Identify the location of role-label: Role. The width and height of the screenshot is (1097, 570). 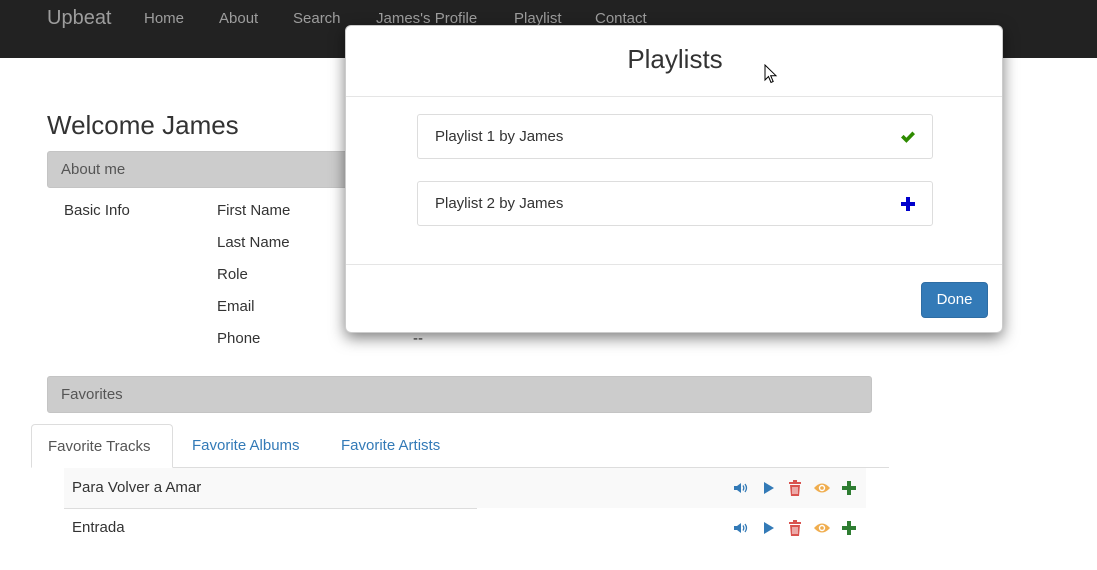
(232, 274).